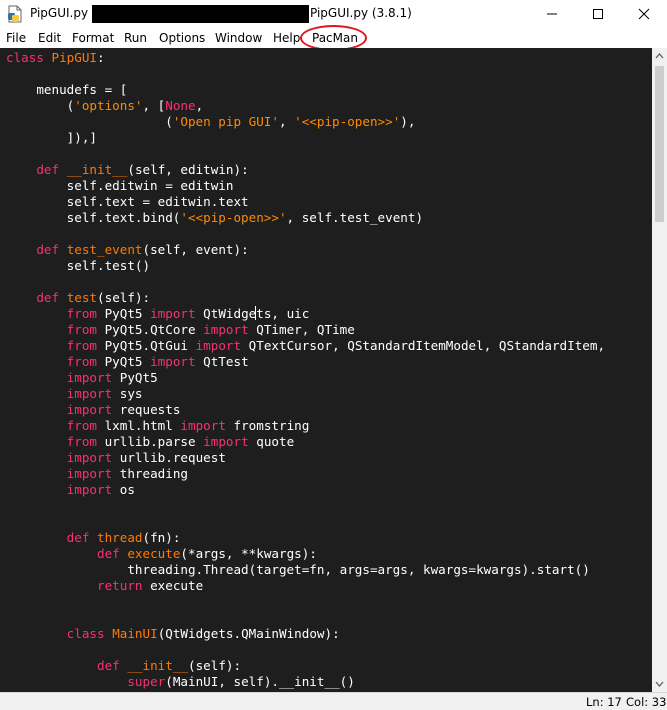  I want to click on code-token: self.text = editwin.text, so click(127, 201).